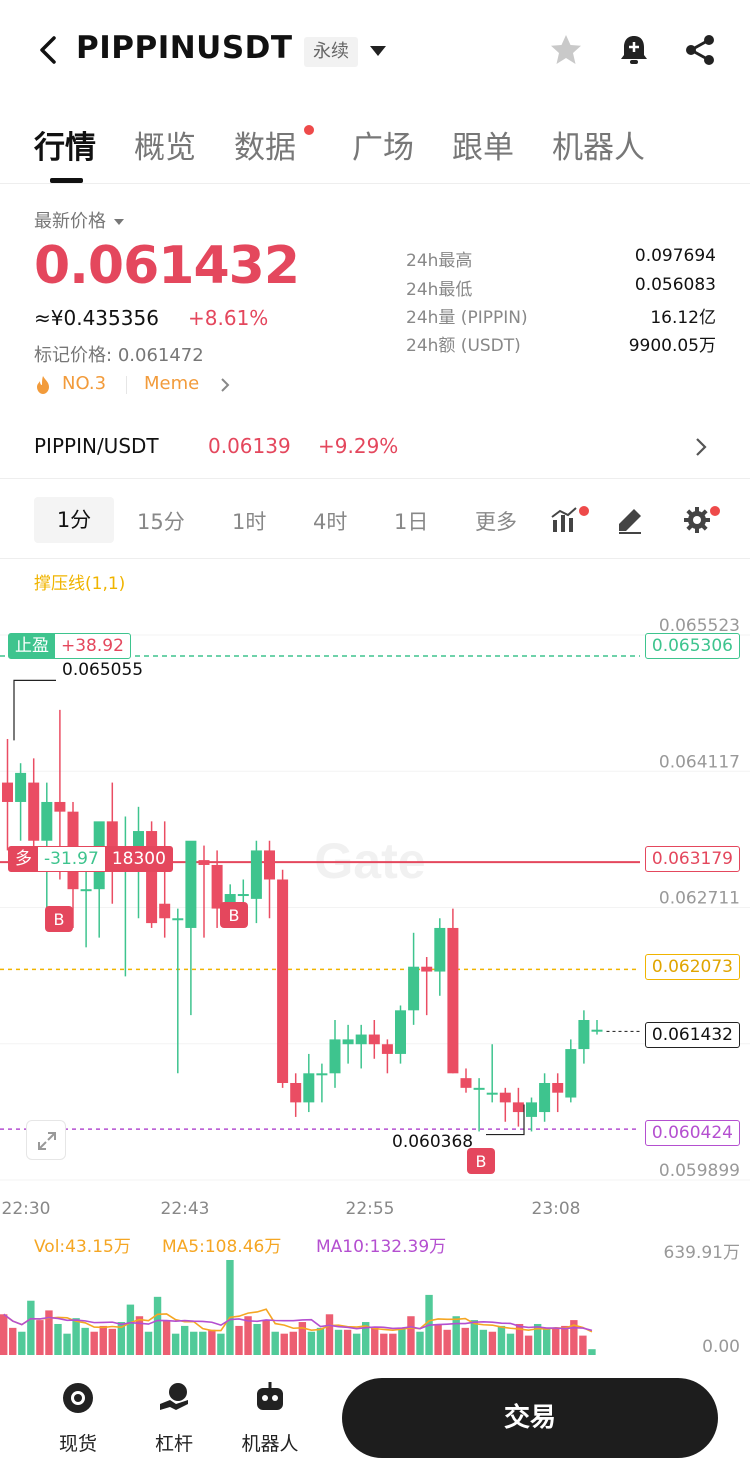 The height and width of the screenshot is (1478, 750). What do you see at coordinates (161, 521) in the screenshot?
I see `timeframe-15m: 15分` at bounding box center [161, 521].